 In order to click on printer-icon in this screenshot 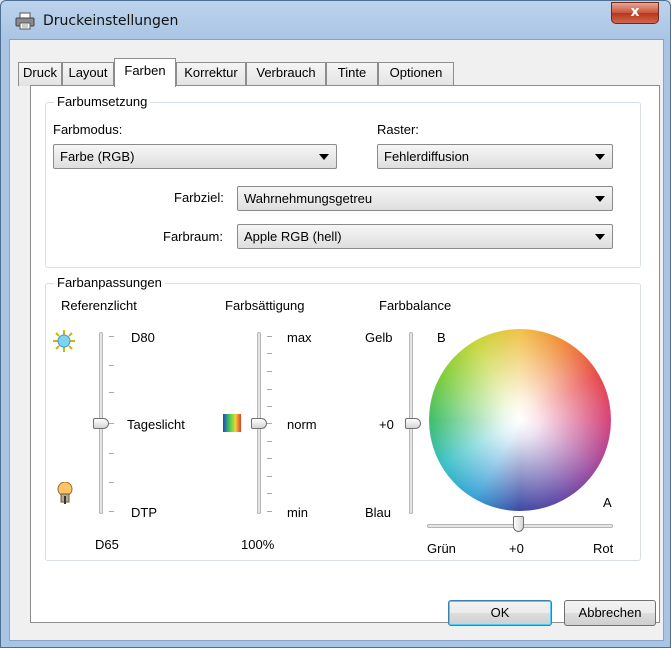, I will do `click(25, 21)`.